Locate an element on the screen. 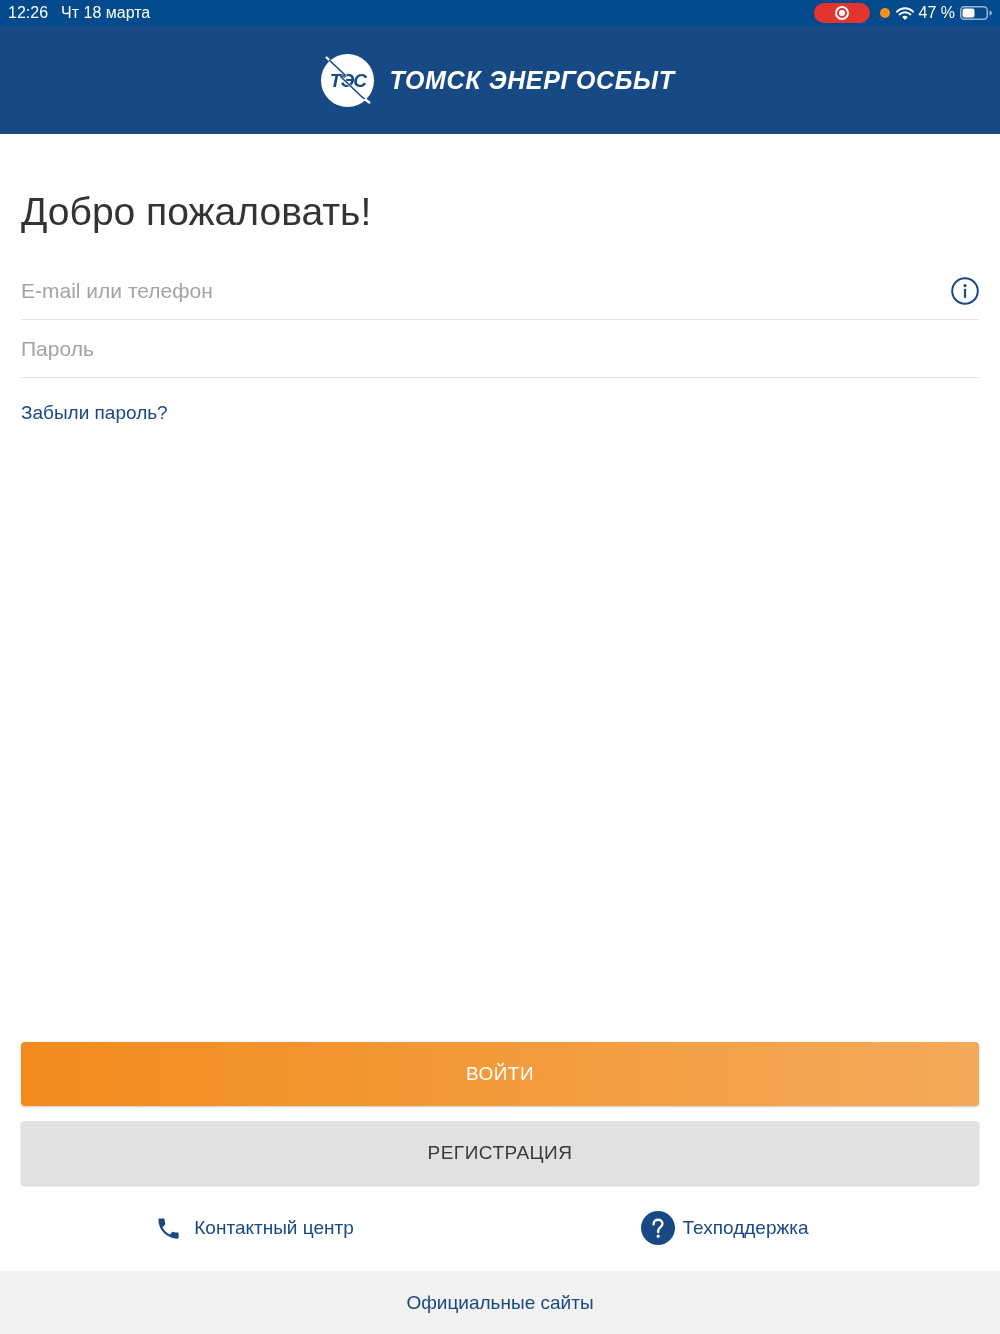  battery-icon is located at coordinates (976, 13).